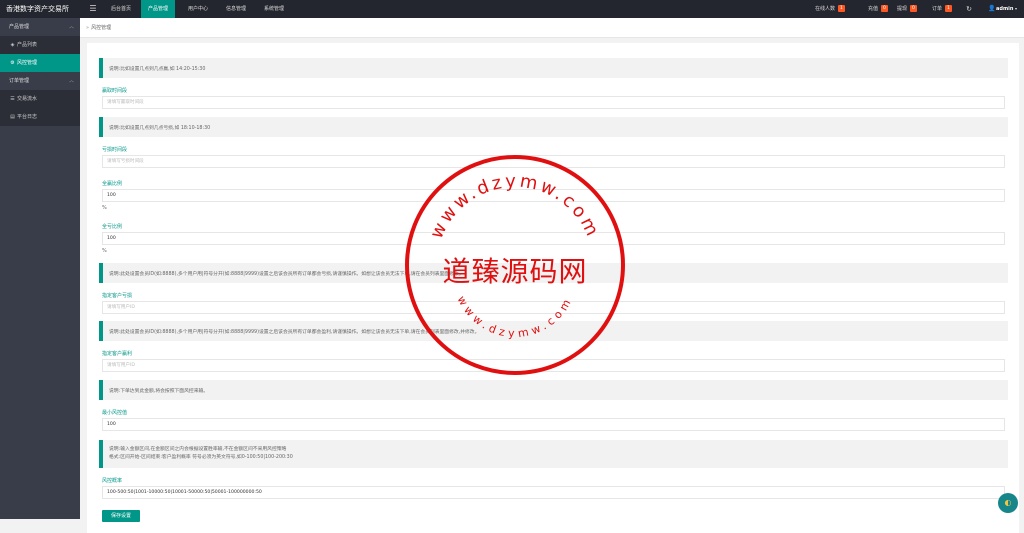 The width and height of the screenshot is (1024, 533). Describe the element at coordinates (552, 28) in the screenshot. I see `breadcrumb: » 风控管理` at that location.